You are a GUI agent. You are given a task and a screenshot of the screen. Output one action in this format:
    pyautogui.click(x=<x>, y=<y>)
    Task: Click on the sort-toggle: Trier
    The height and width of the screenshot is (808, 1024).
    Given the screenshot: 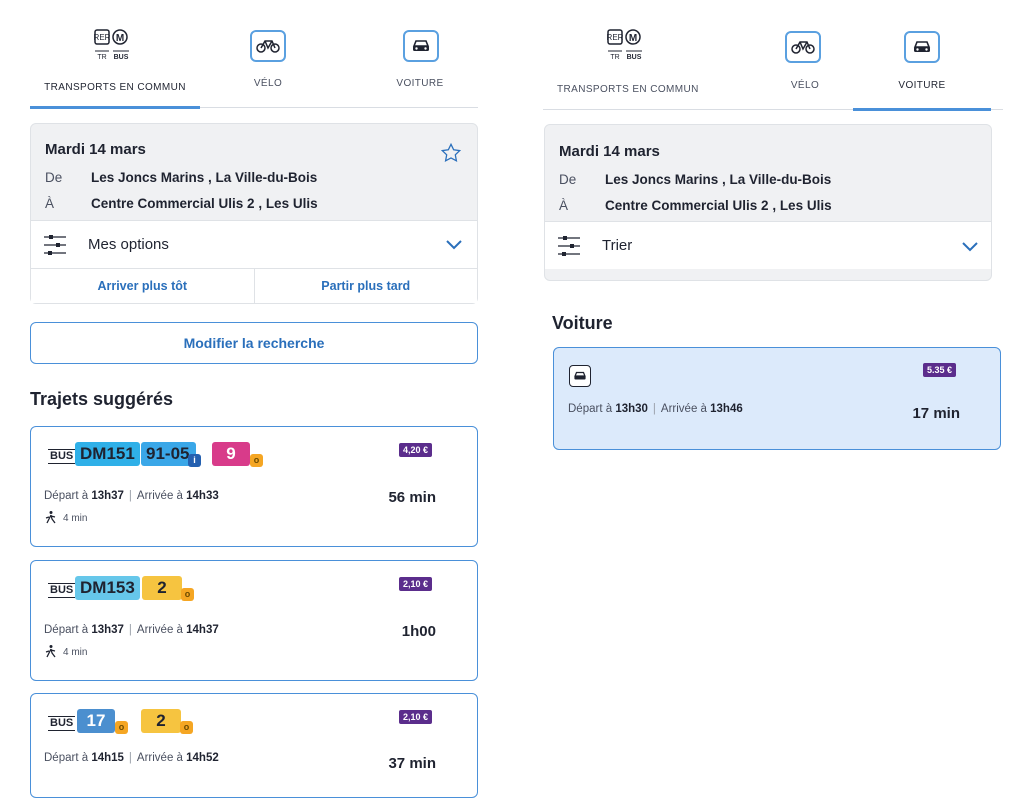 What is the action you would take?
    pyautogui.click(x=768, y=245)
    